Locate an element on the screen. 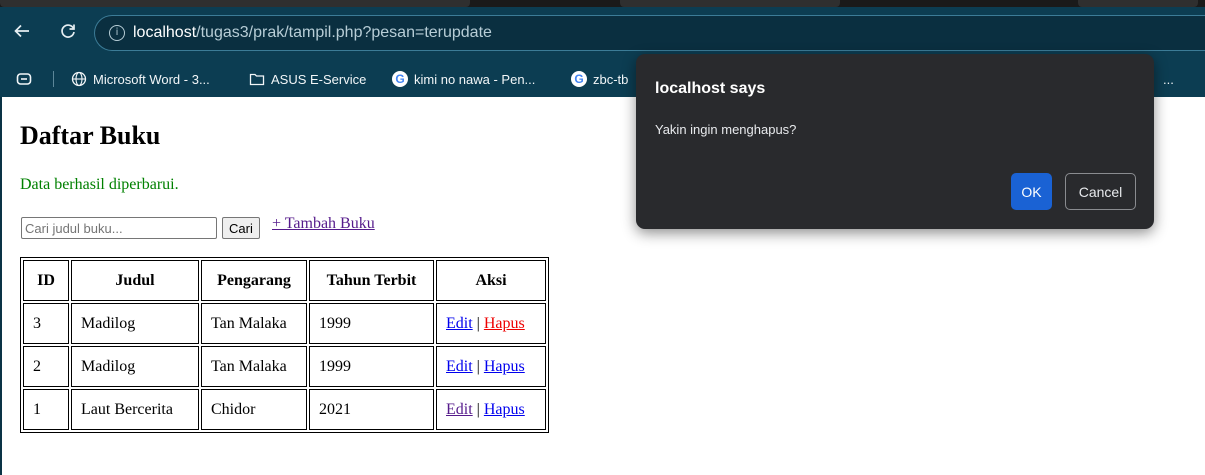 The height and width of the screenshot is (475, 1205). status-message: Data berhasil diperbarui. is located at coordinates (99, 184).